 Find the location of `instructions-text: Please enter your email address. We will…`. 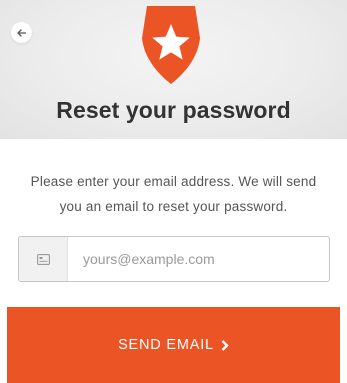

instructions-text: Please enter your email address. We will… is located at coordinates (173, 194).